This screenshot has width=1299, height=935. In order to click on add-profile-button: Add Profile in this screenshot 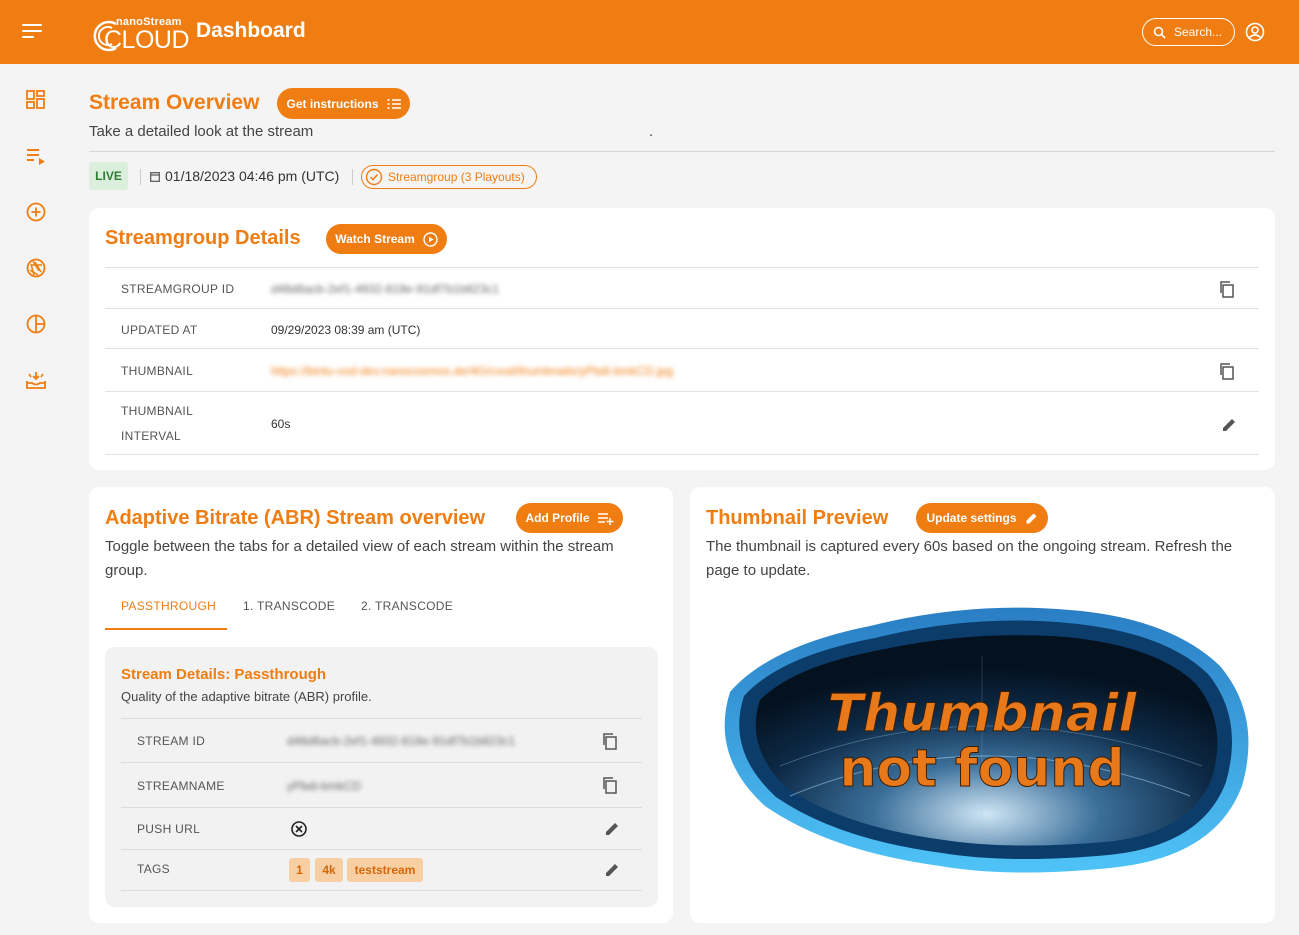, I will do `click(569, 518)`.